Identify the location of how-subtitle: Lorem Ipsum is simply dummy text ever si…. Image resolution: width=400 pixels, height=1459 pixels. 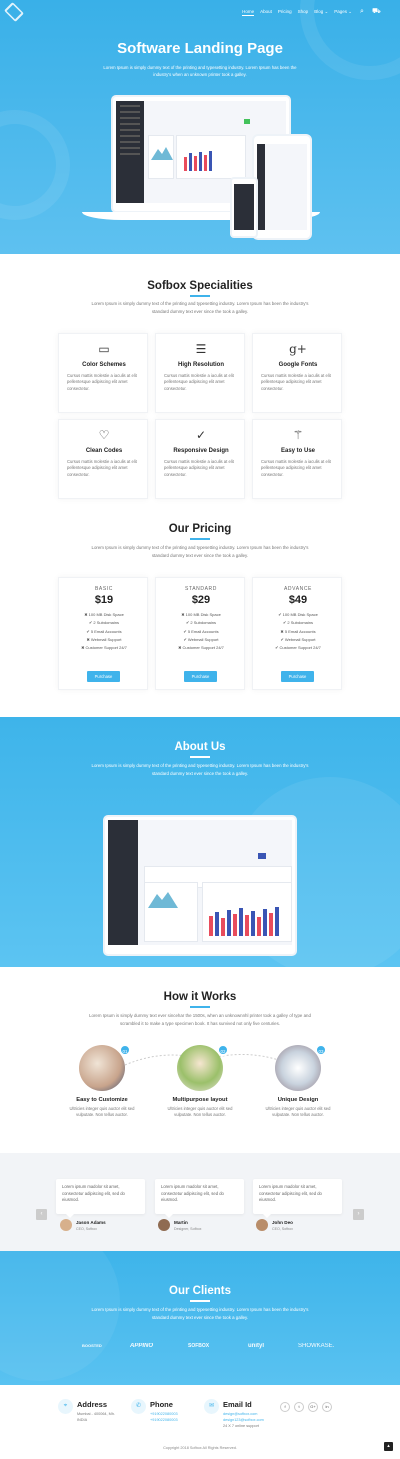
(200, 1019).